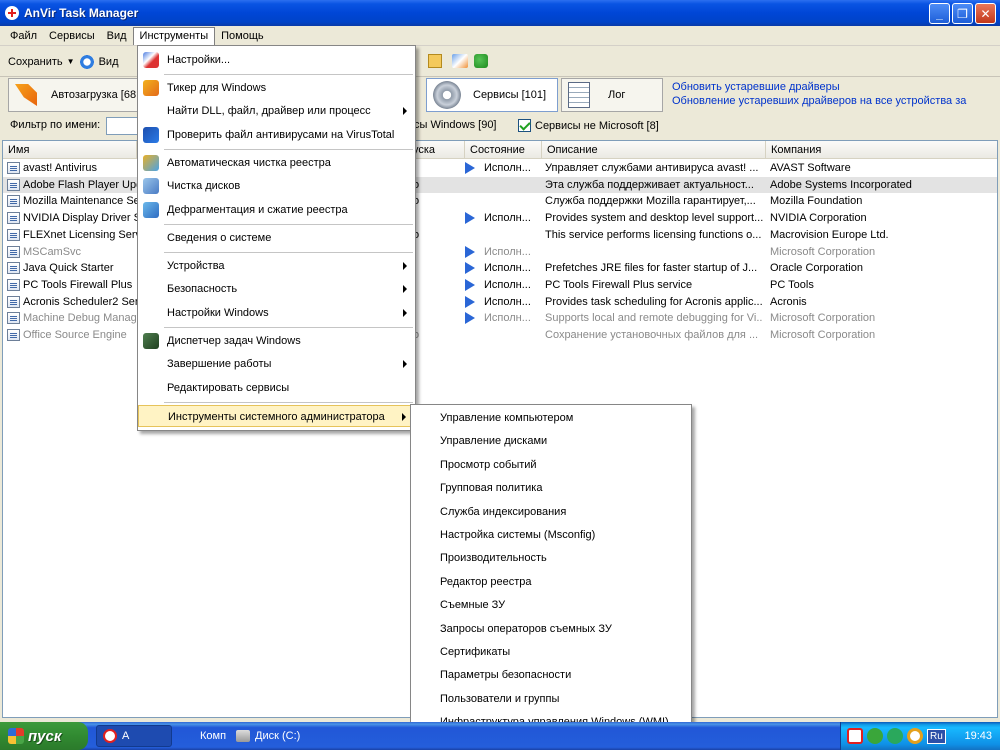 This screenshot has height=750, width=1000. I want to click on tools-menu-item: Настройки Windows, so click(276, 313).